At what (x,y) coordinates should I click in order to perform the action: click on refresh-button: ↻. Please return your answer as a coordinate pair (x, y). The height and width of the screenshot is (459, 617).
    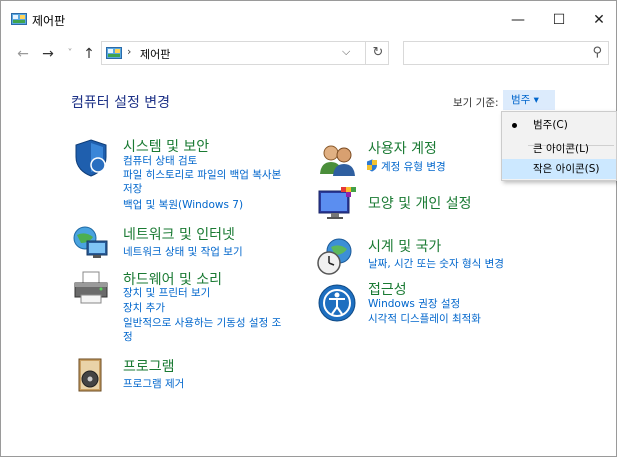
    Looking at the image, I should click on (377, 53).